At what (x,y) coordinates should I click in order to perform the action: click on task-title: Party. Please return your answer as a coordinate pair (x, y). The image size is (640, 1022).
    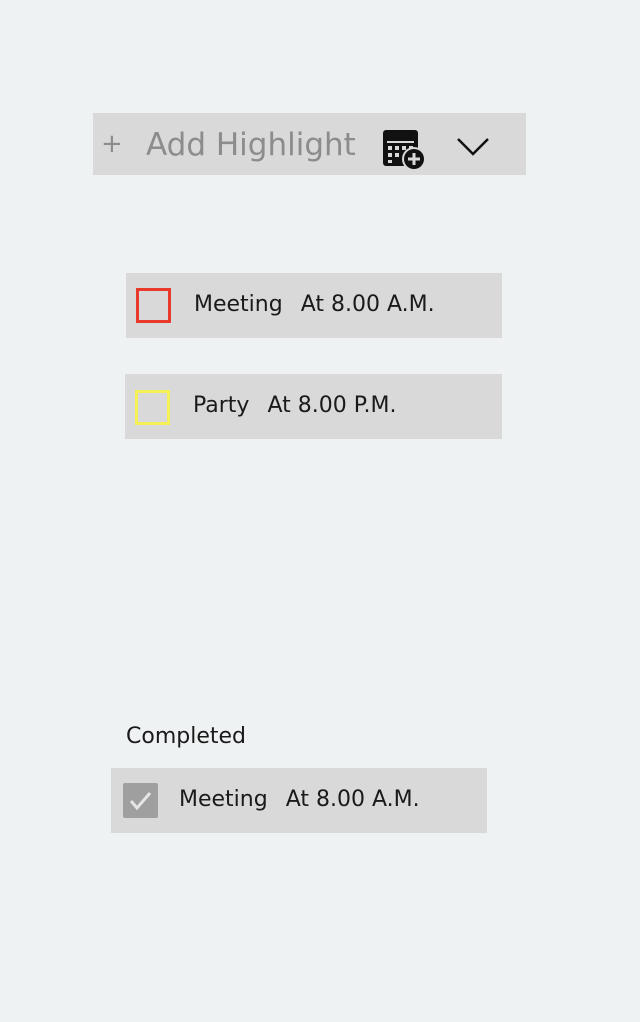
    Looking at the image, I should click on (221, 405).